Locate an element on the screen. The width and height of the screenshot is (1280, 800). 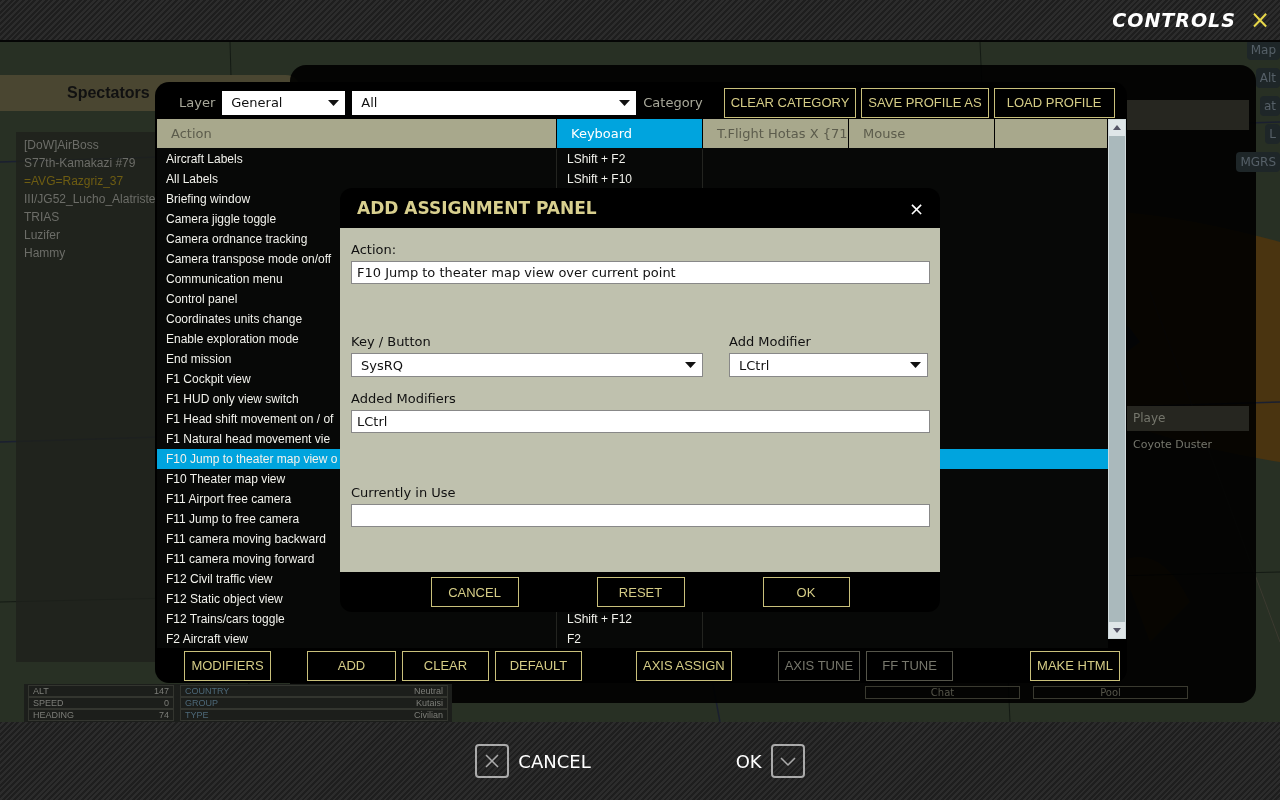
action-name: F11 Airport free camera is located at coordinates (229, 499).